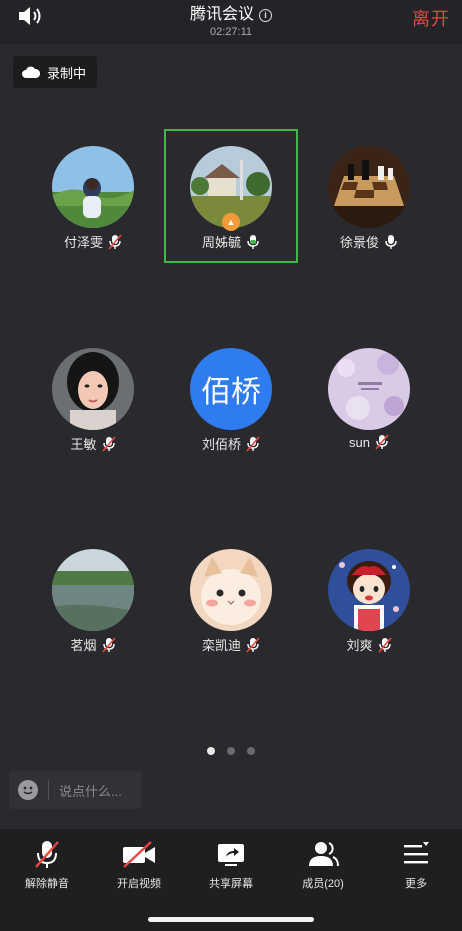 This screenshot has height=931, width=462. What do you see at coordinates (230, 32) in the screenshot?
I see `meeting-timer: 02:27:11` at bounding box center [230, 32].